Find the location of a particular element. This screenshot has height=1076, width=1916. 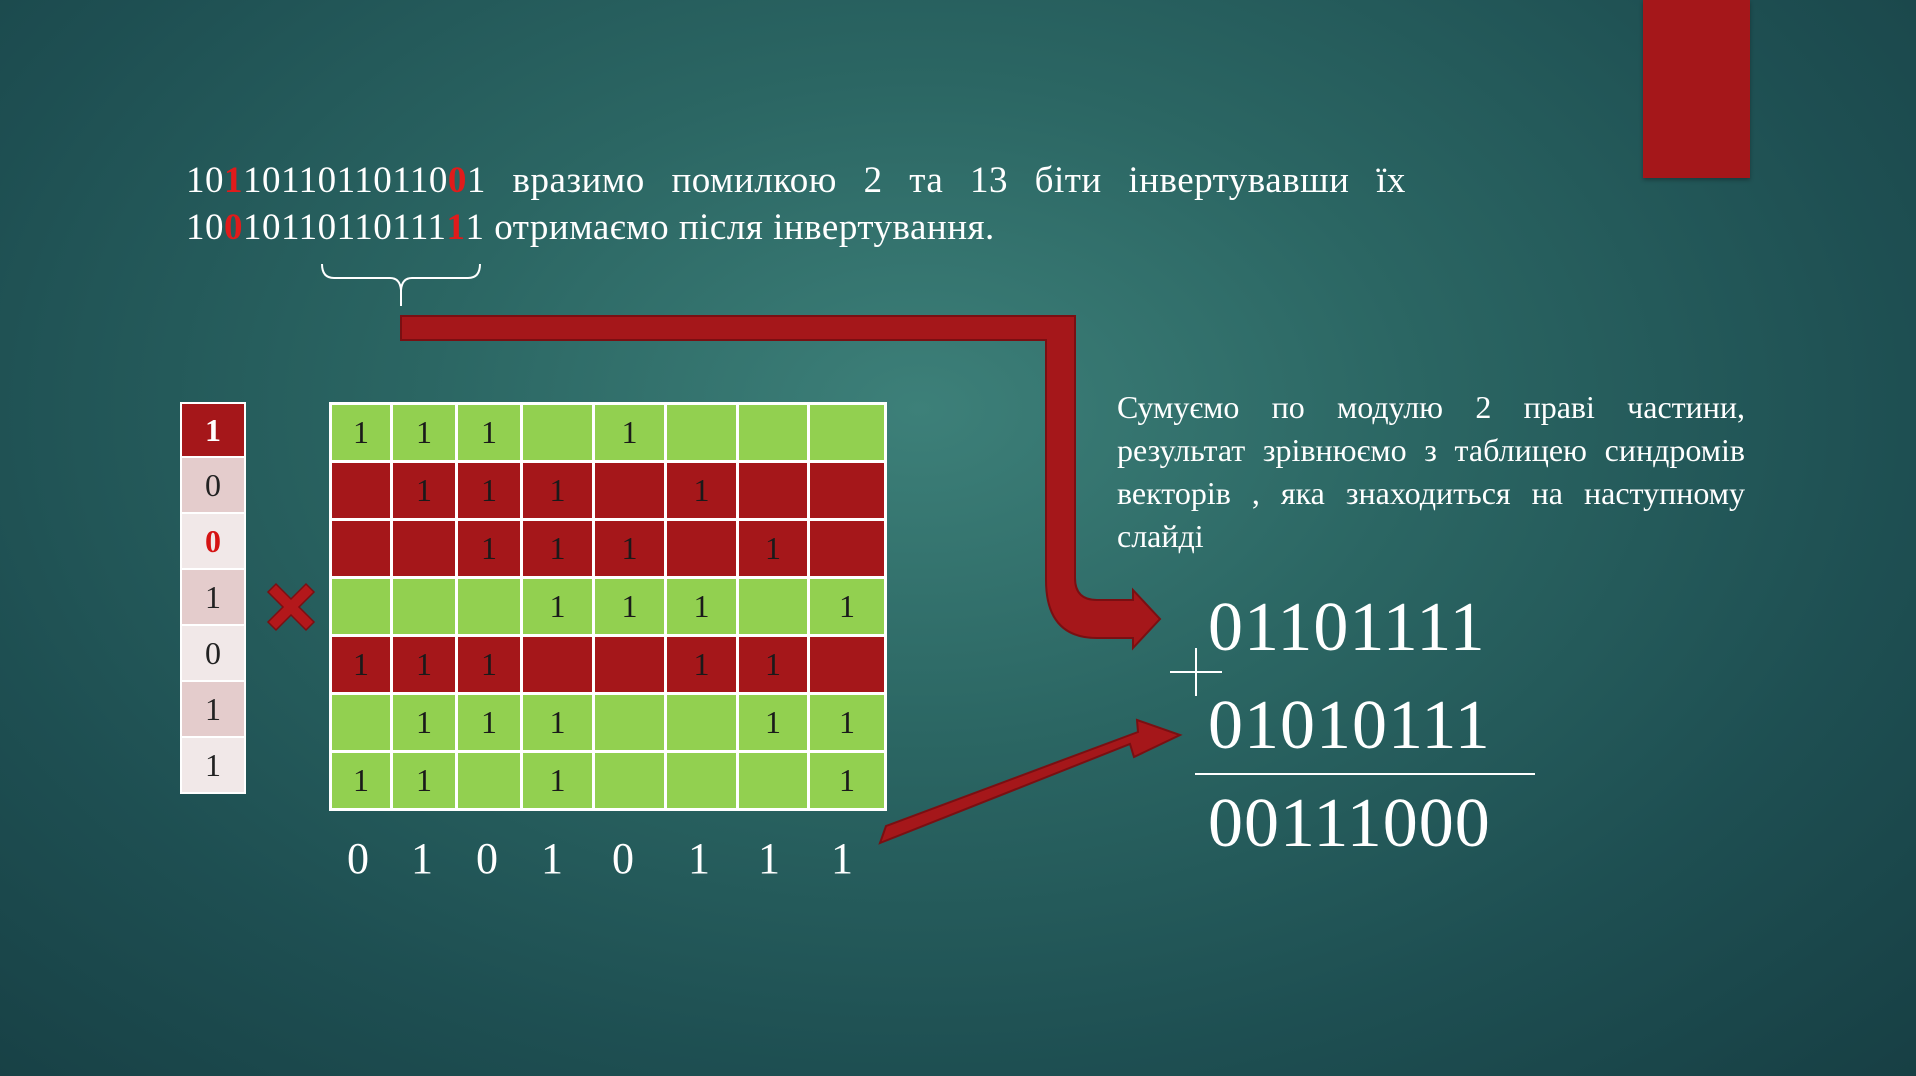

multiply-x-icon is located at coordinates (291, 607).